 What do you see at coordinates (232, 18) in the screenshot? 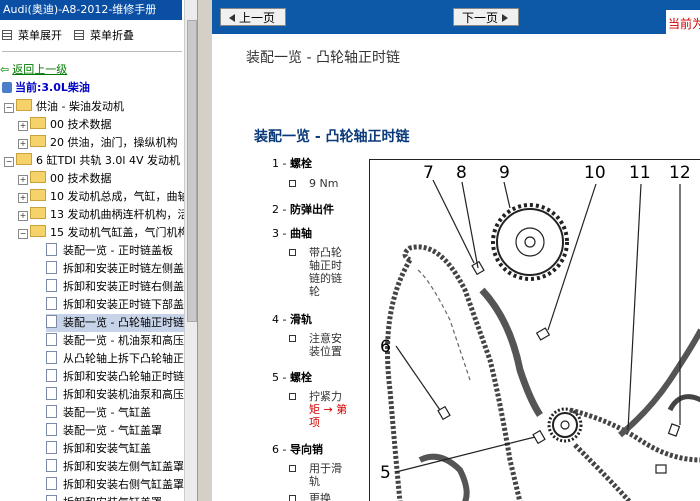
I see `arrow-left-icon` at bounding box center [232, 18].